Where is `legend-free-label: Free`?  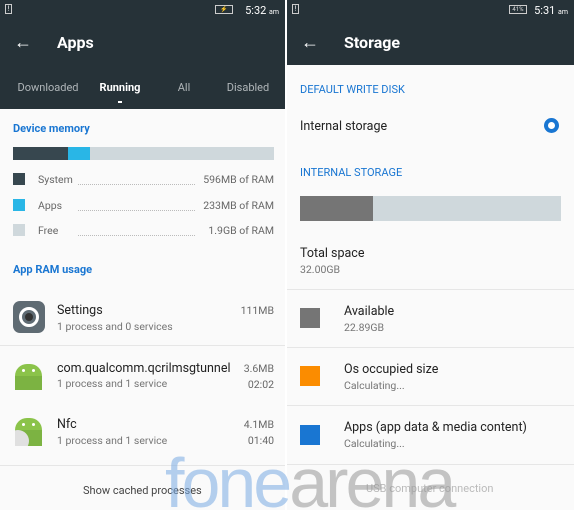
legend-free-label: Free is located at coordinates (48, 230).